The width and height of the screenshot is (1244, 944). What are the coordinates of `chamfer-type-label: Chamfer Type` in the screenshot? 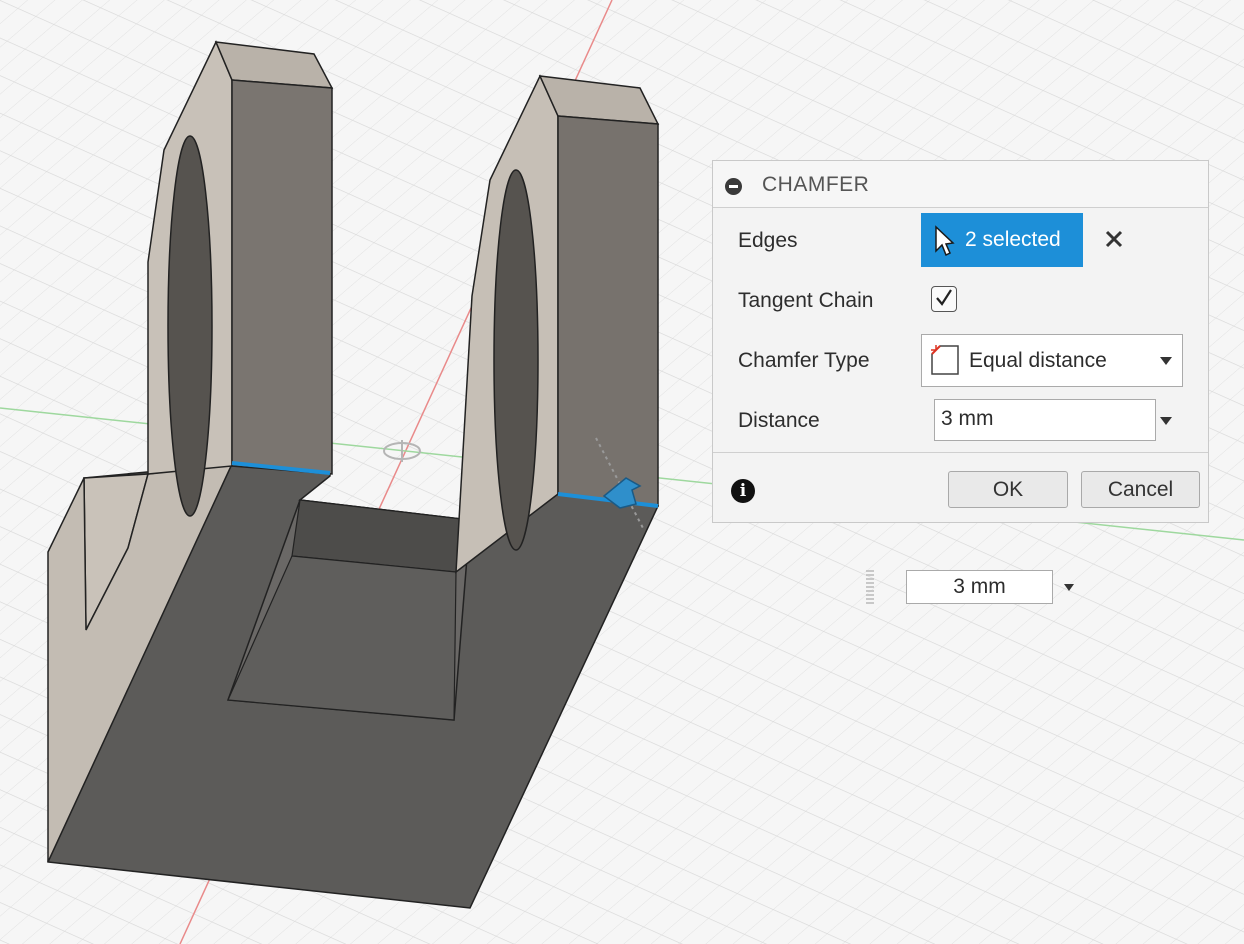 It's located at (804, 360).